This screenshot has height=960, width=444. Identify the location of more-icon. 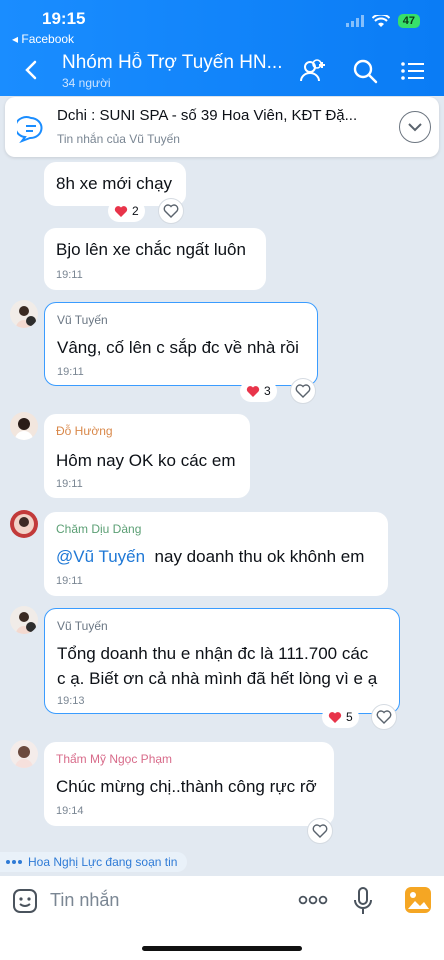
(313, 900).